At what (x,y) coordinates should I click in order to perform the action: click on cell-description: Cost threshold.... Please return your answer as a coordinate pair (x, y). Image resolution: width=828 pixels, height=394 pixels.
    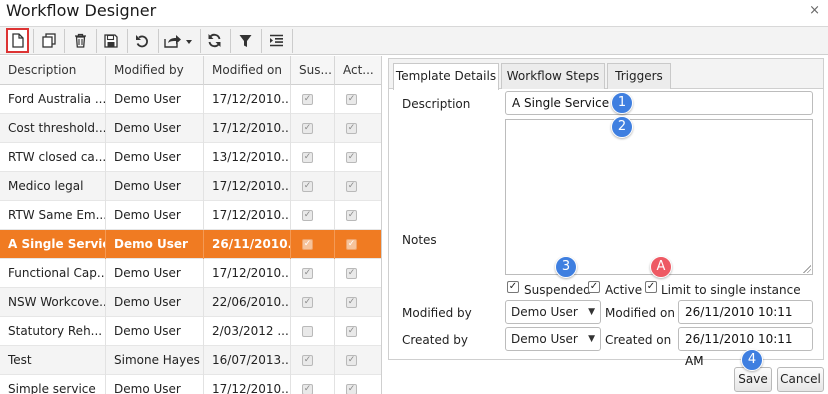
    Looking at the image, I should click on (53, 128).